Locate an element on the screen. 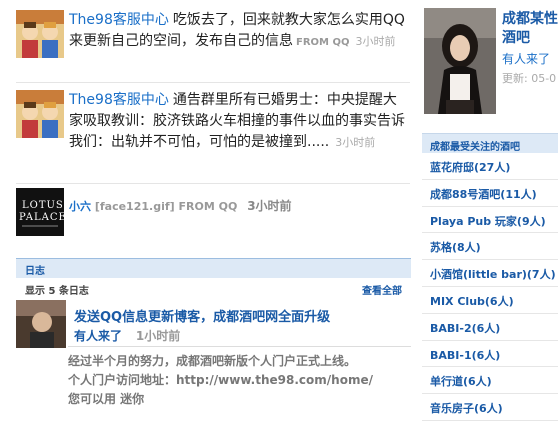  list-item: MIX Club(6人) is located at coordinates (490, 300).